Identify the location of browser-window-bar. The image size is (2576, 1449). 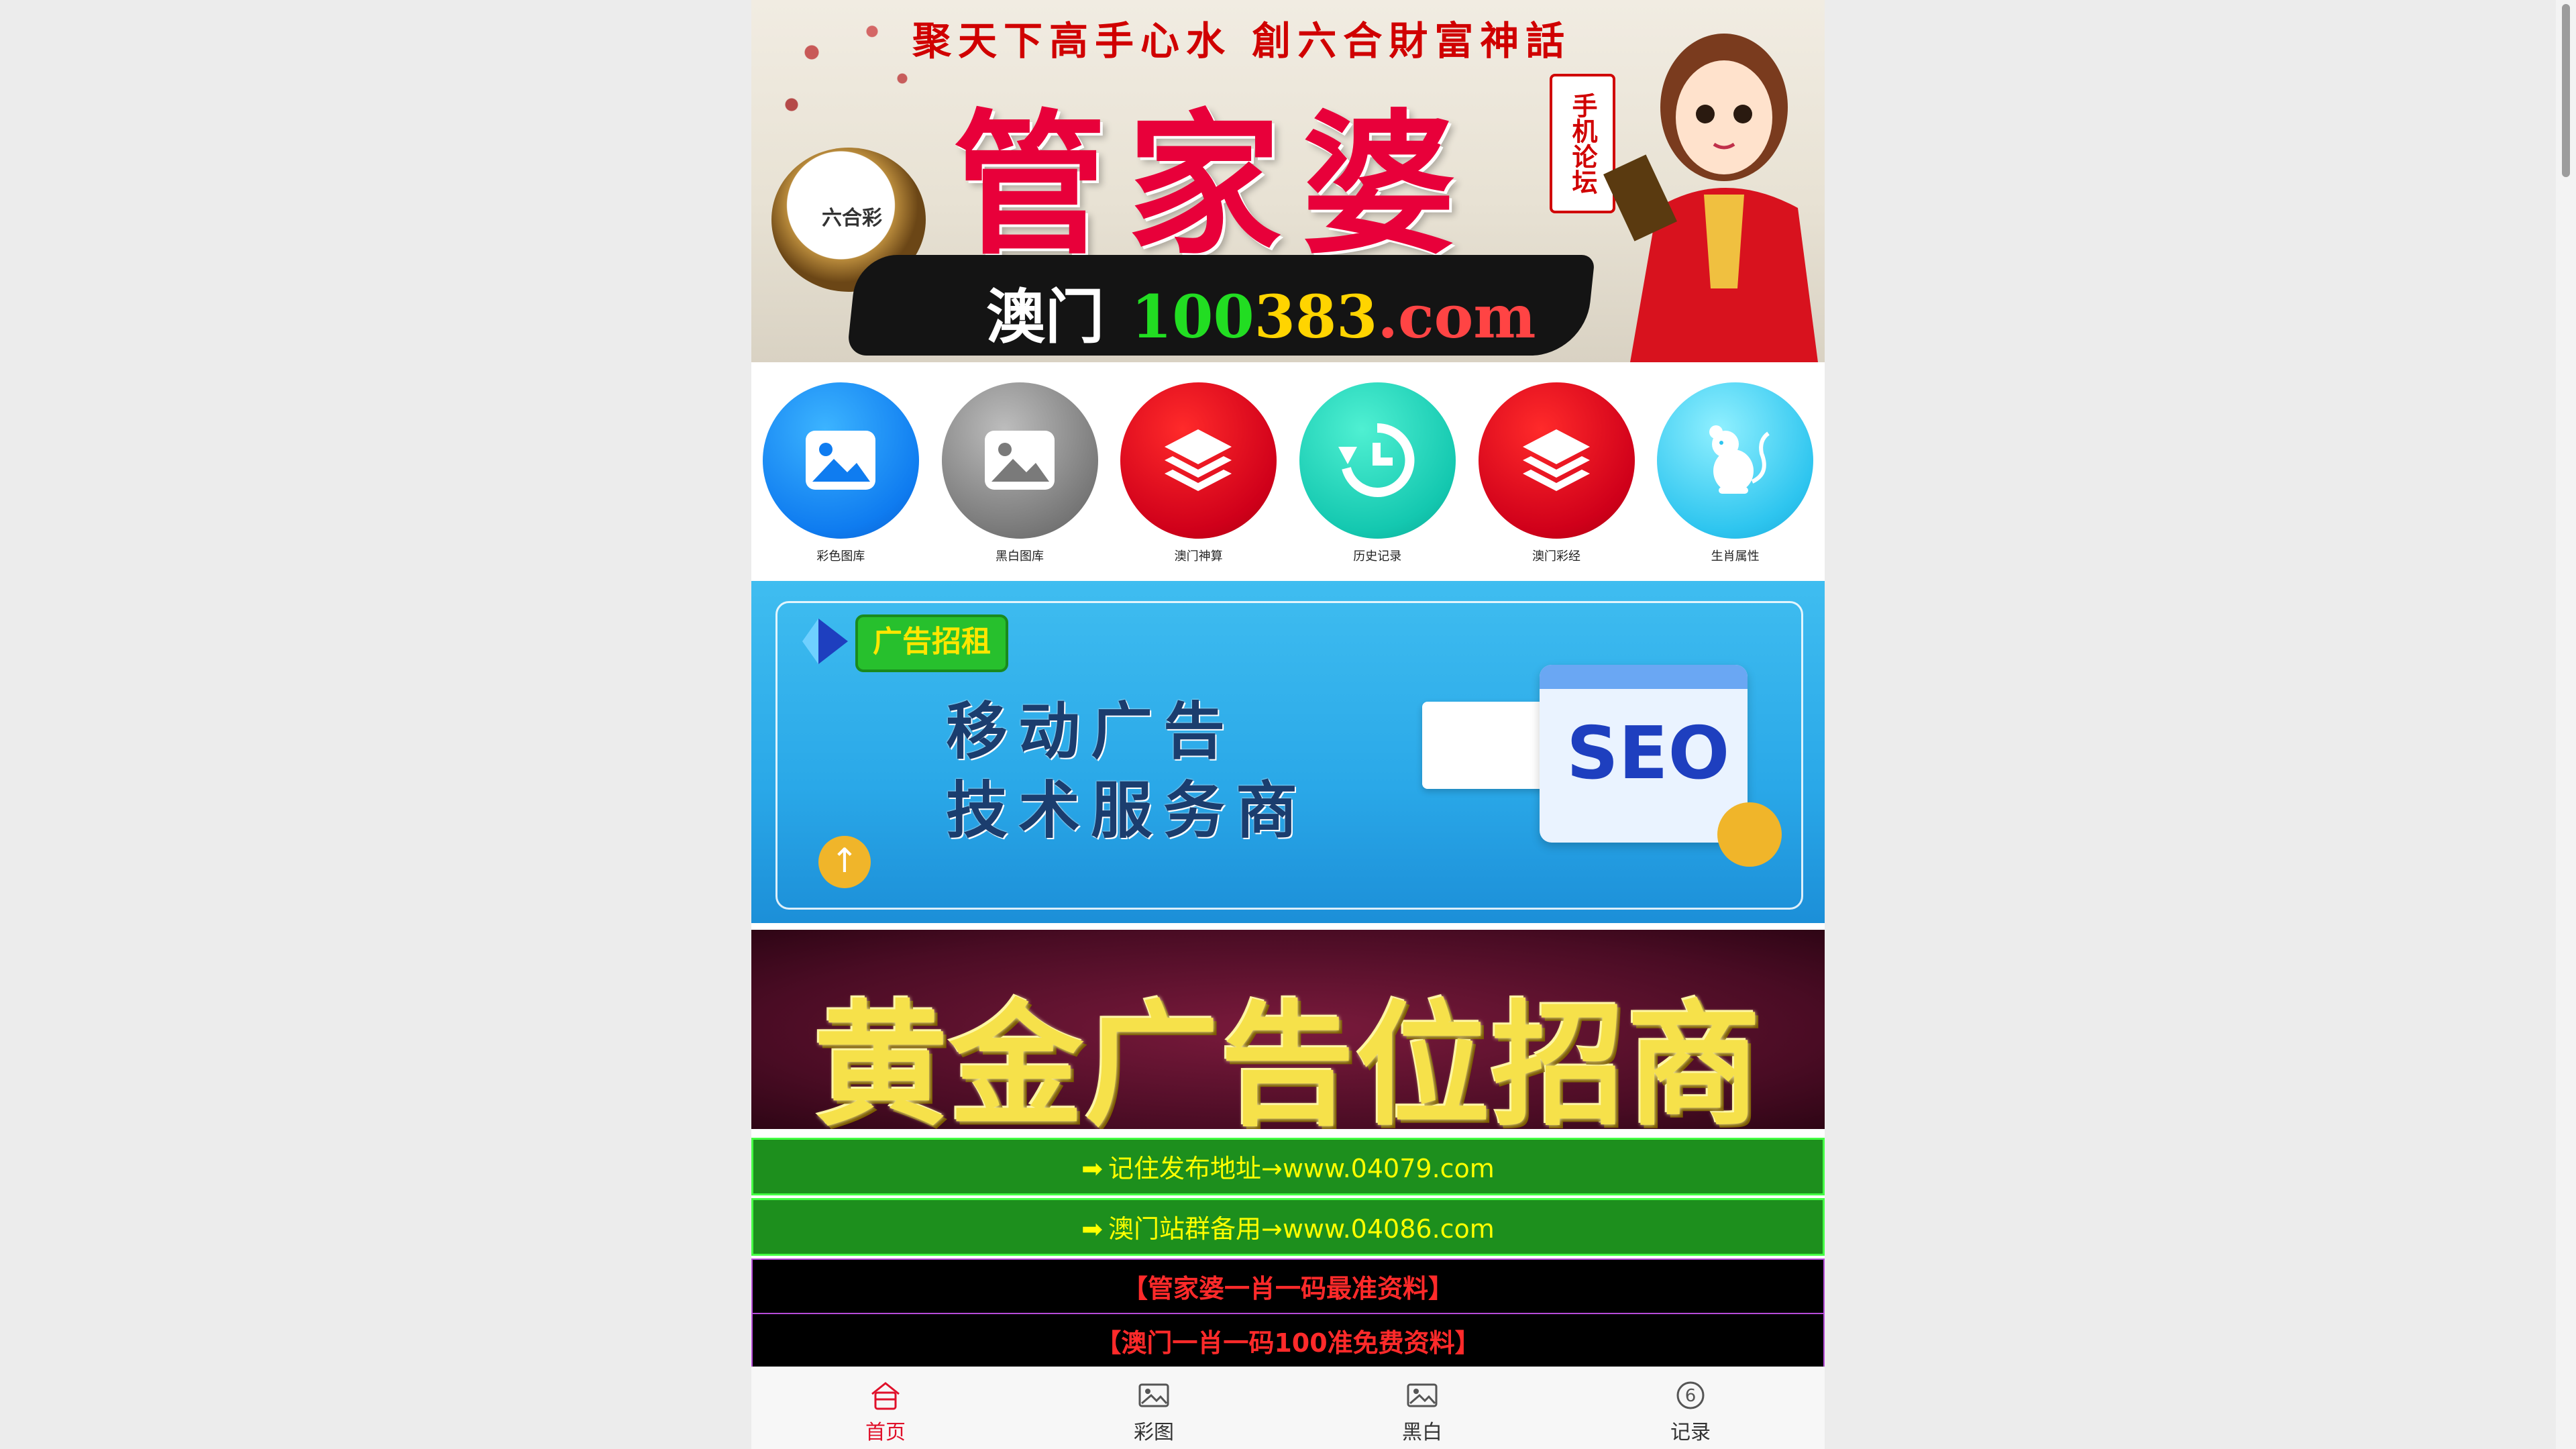
(1644, 677).